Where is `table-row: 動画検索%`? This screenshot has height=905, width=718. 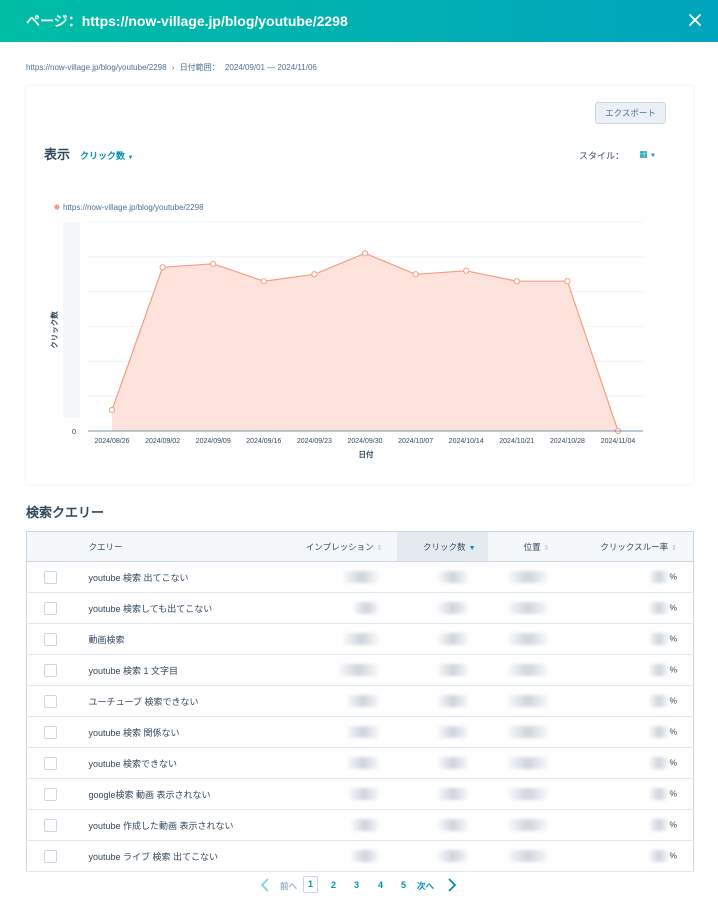 table-row: 動画検索% is located at coordinates (360, 639).